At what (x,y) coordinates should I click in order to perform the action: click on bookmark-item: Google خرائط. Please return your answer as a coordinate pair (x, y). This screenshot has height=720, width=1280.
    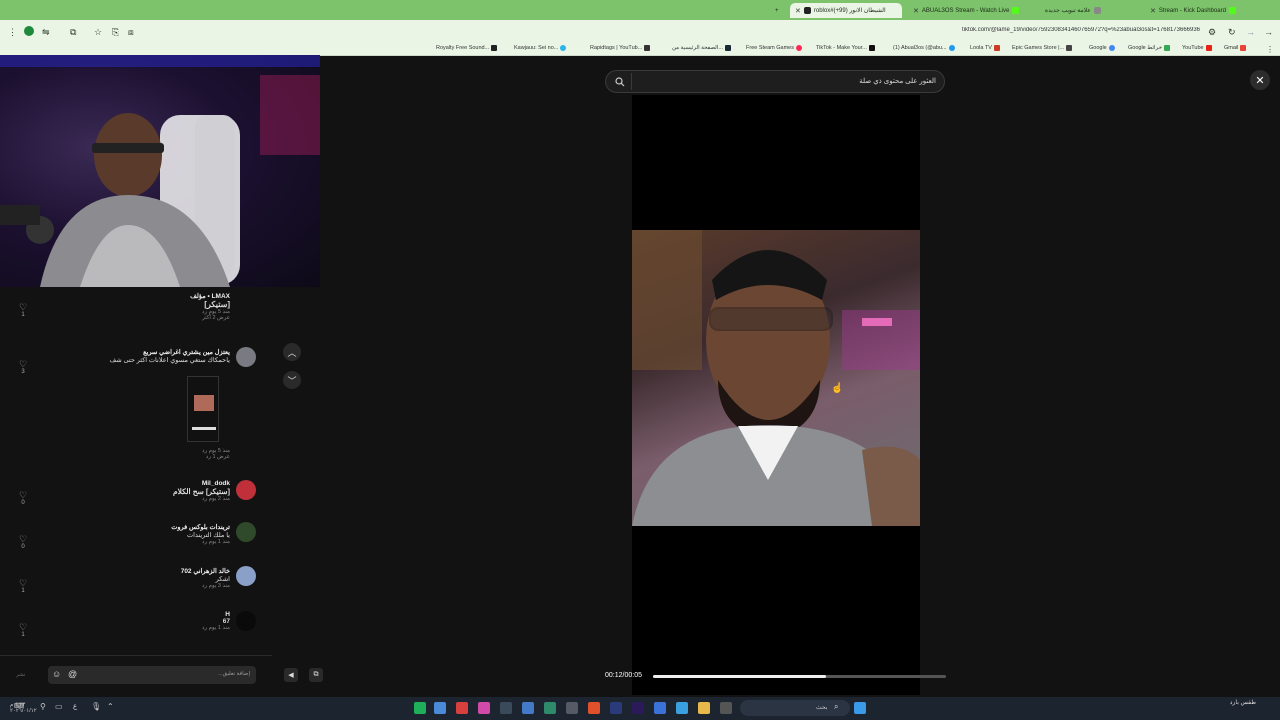
    Looking at the image, I should click on (1149, 48).